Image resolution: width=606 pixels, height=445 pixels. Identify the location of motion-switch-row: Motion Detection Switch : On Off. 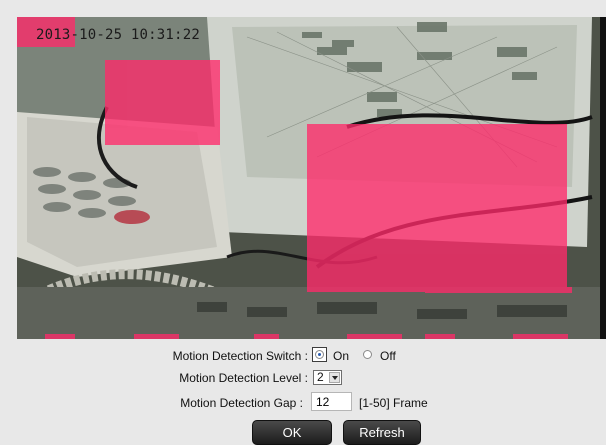
(303, 356).